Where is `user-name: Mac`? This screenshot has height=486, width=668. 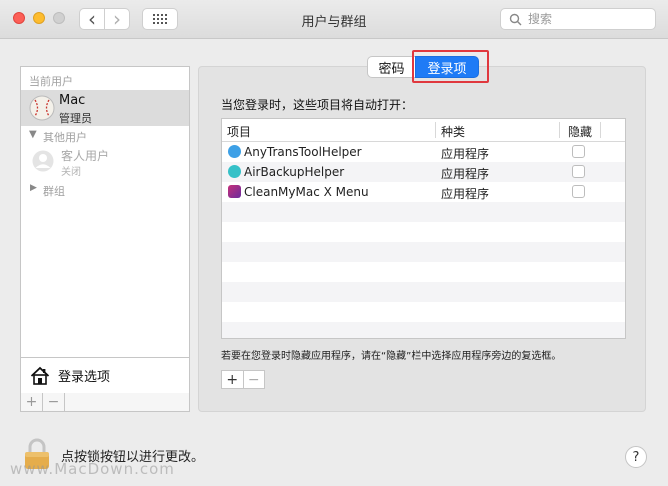
user-name: Mac is located at coordinates (72, 100).